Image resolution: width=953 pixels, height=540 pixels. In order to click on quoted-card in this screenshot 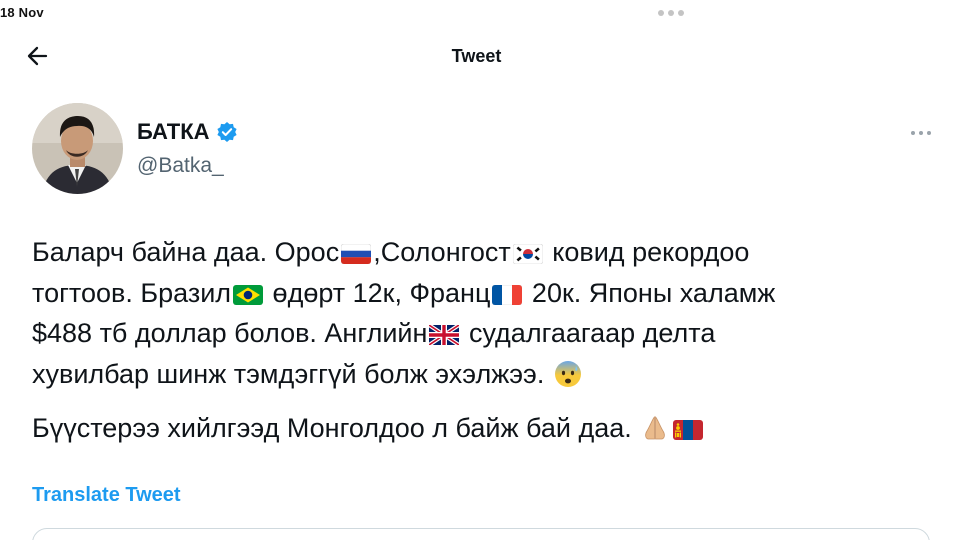, I will do `click(481, 534)`.